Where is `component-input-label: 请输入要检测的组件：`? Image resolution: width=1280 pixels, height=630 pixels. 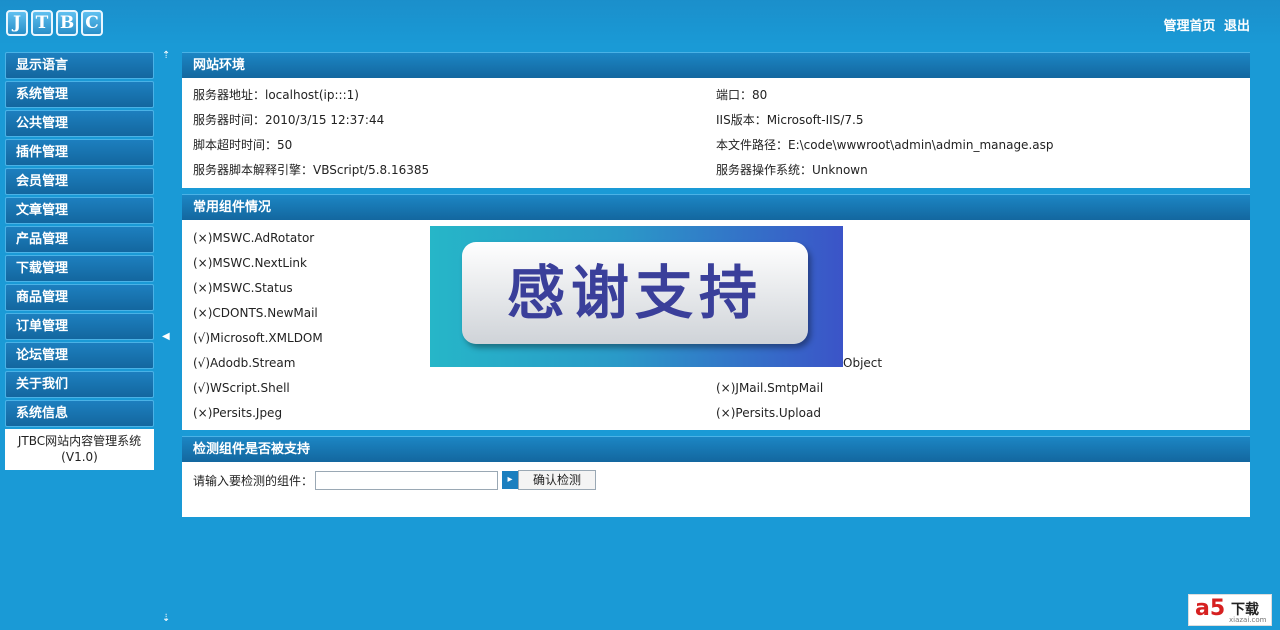
component-input-label: 请输入要检测的组件： is located at coordinates (253, 480).